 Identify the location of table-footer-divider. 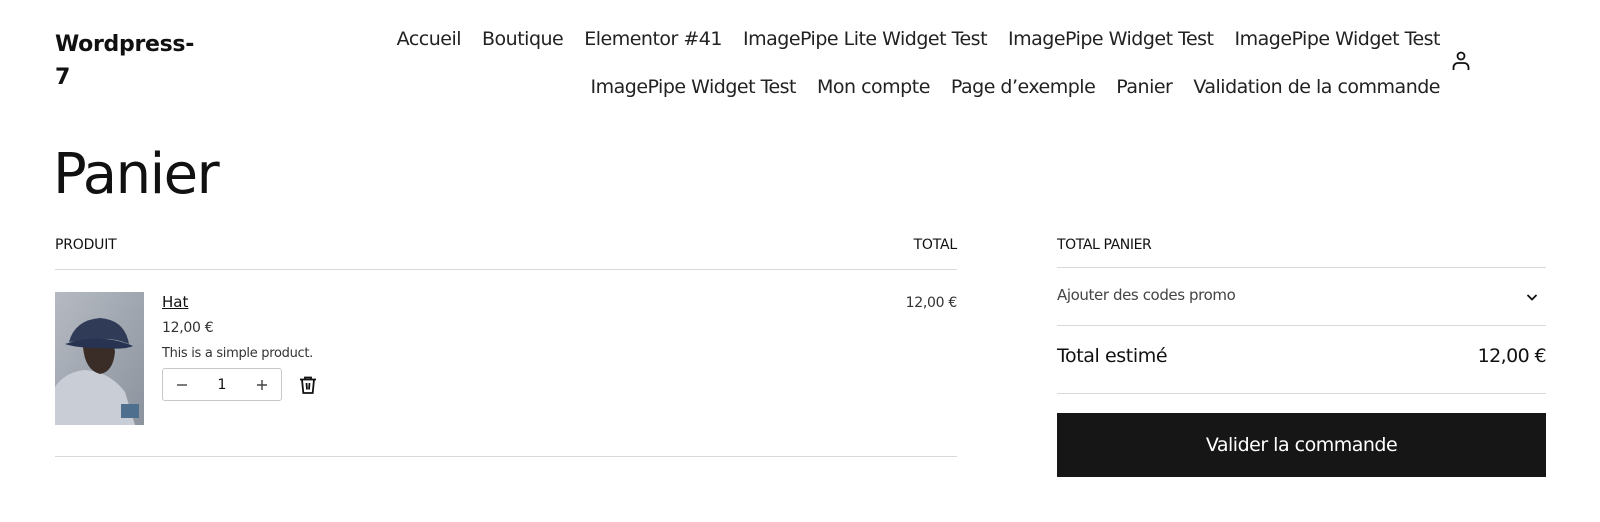
(506, 456).